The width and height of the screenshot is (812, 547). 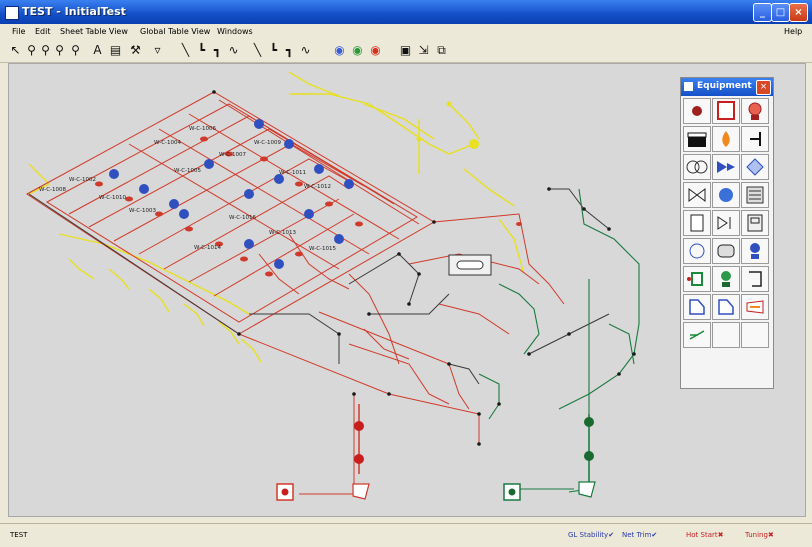 I want to click on drum-icon, so click(x=726, y=251).